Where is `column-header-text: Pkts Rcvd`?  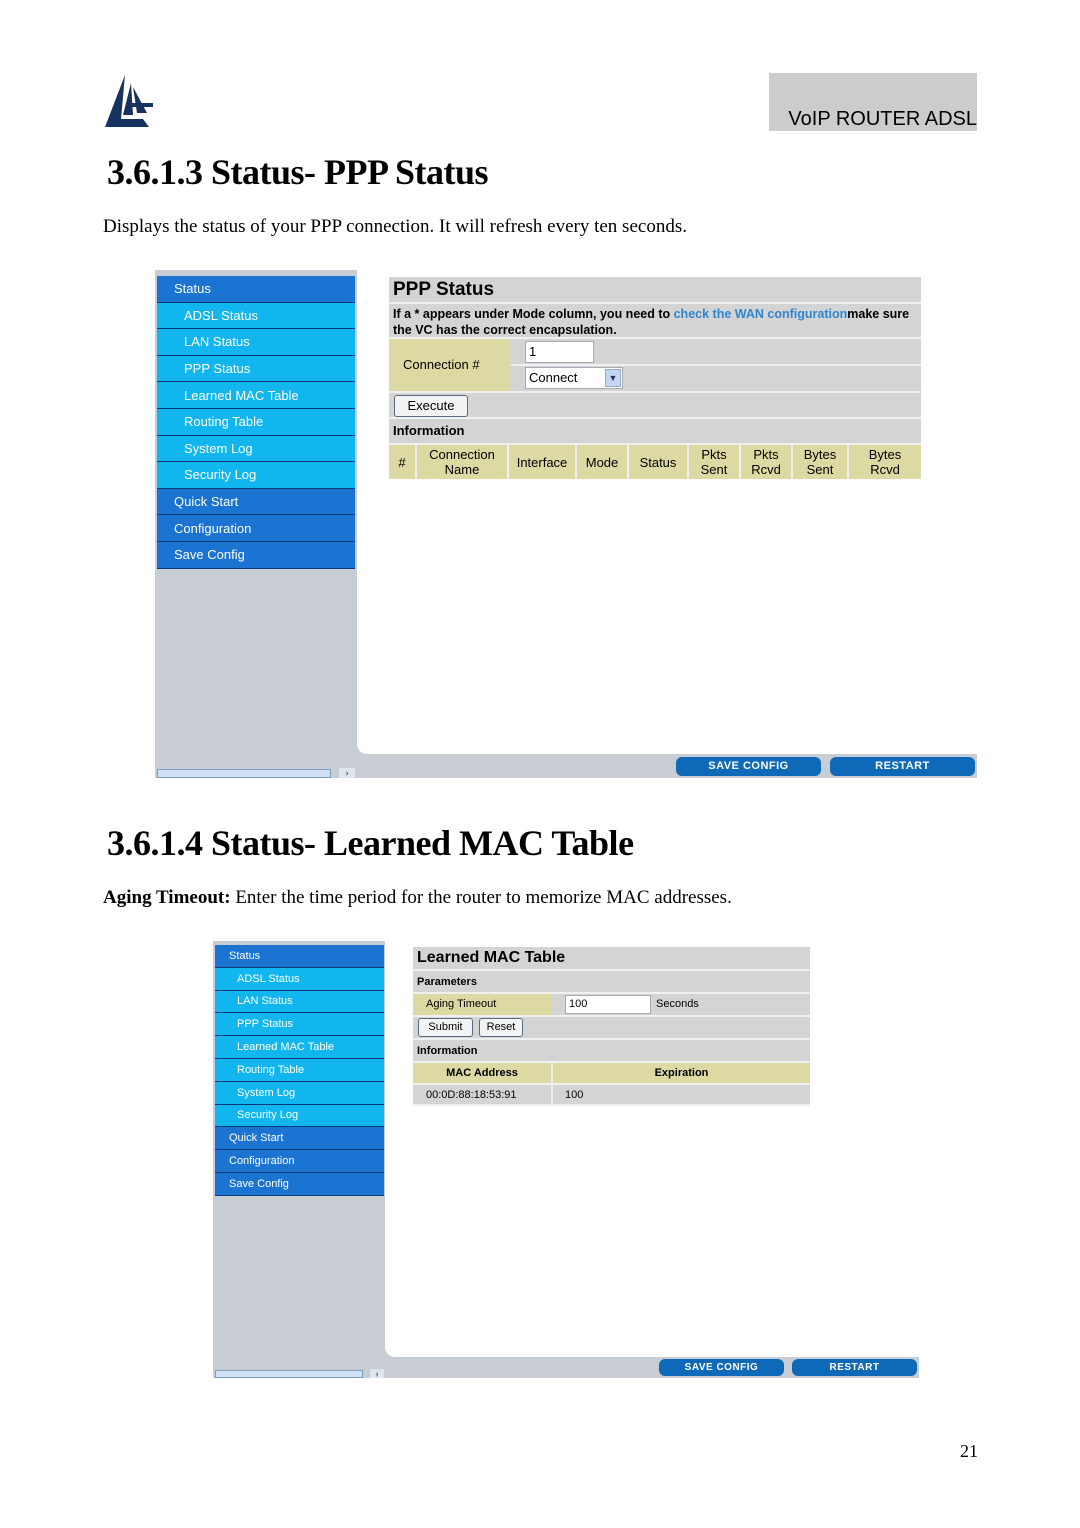 column-header-text: Pkts Rcvd is located at coordinates (766, 462).